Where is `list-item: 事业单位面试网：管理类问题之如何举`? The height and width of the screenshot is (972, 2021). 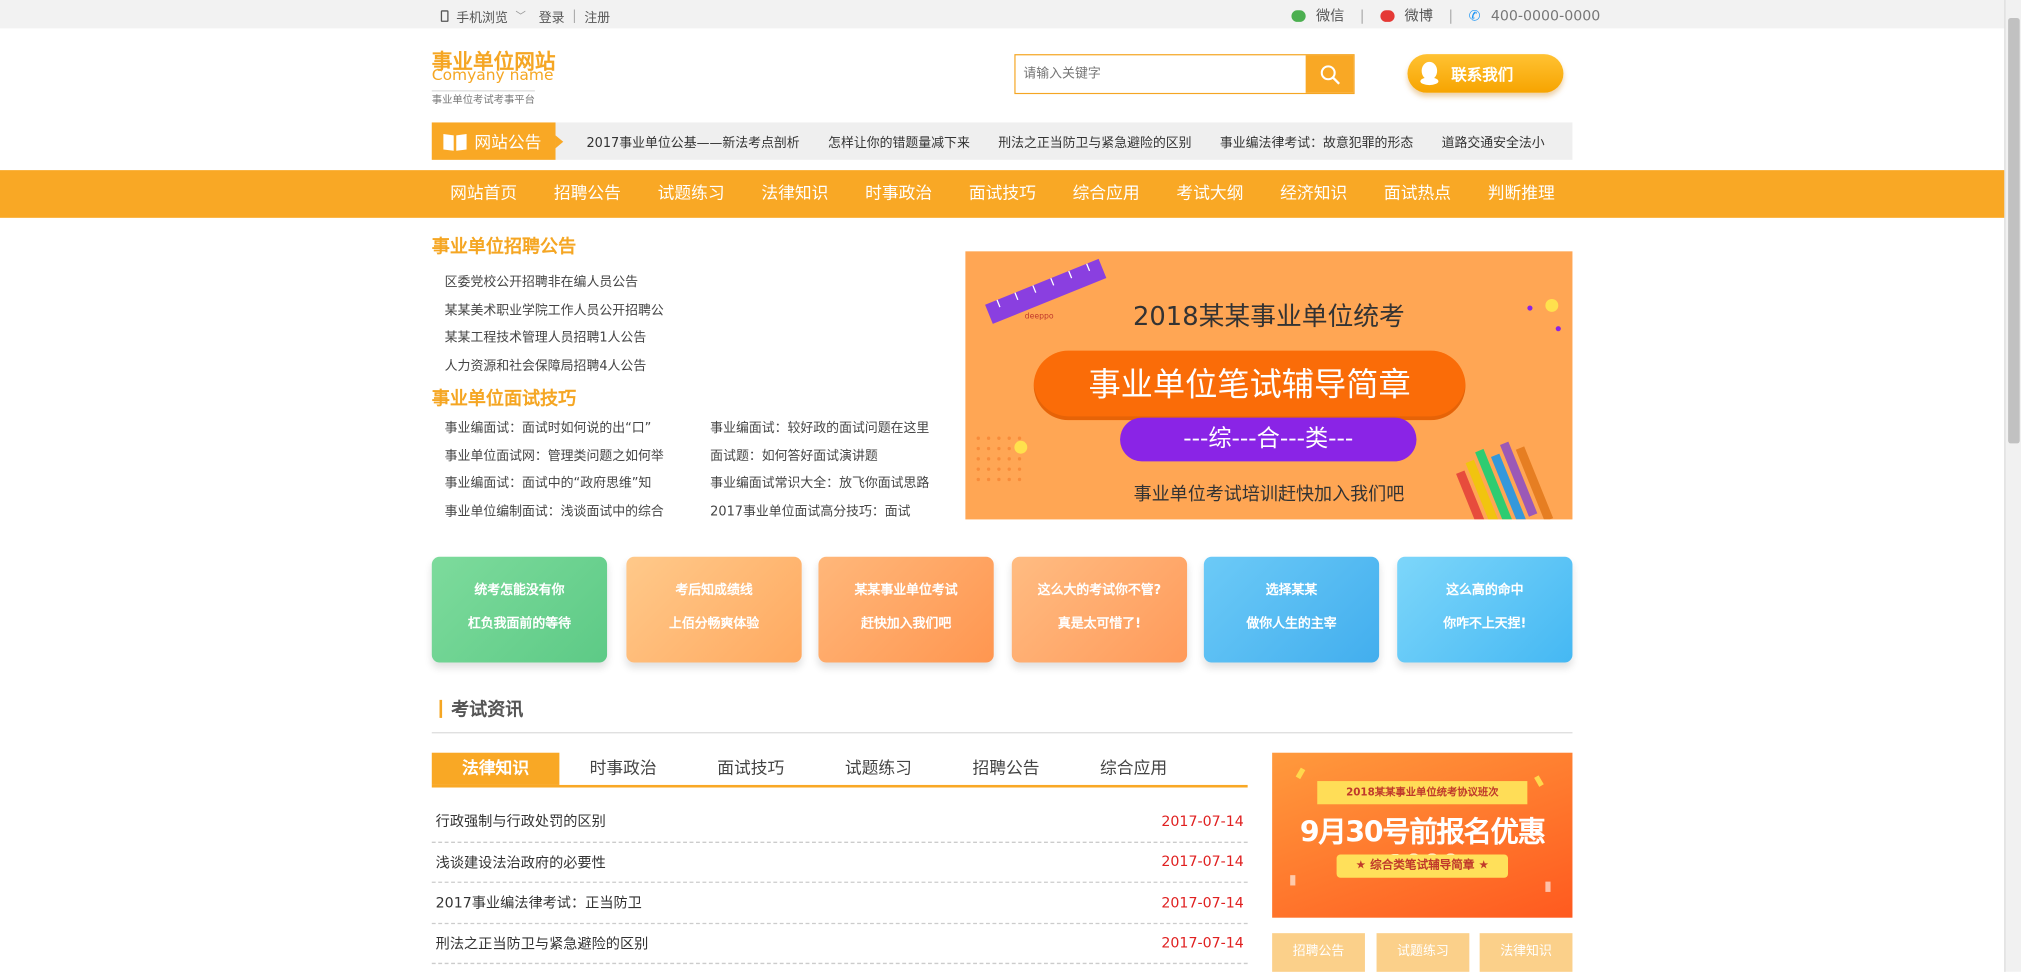
list-item: 事业单位面试网：管理类问题之如何举 is located at coordinates (554, 457).